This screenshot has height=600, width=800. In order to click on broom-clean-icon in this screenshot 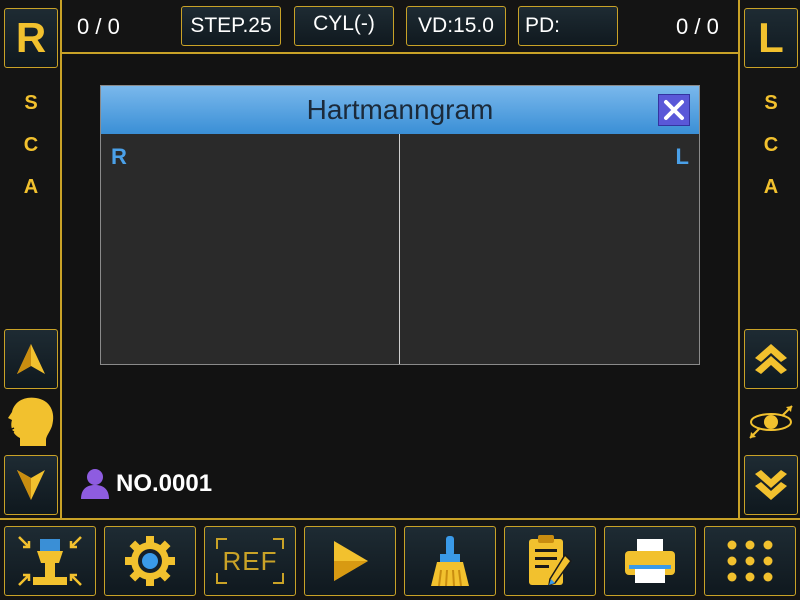, I will do `click(450, 561)`.